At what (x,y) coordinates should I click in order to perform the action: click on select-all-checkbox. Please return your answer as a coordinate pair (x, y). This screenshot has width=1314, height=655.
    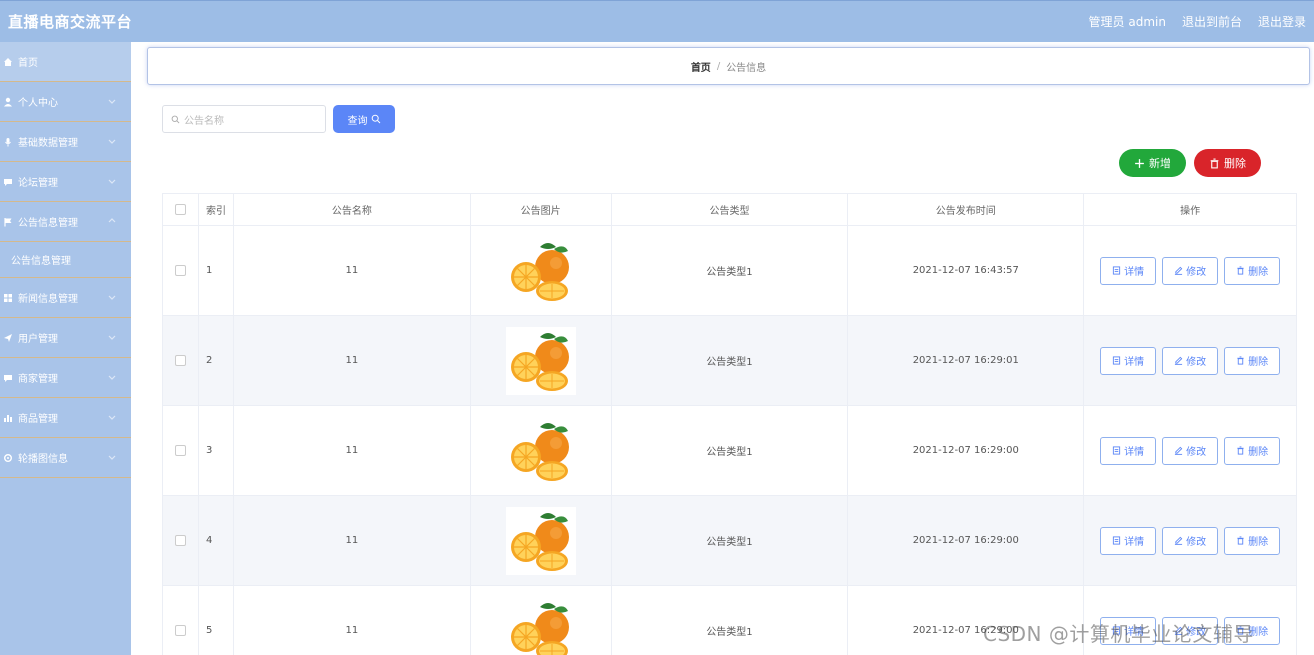
    Looking at the image, I should click on (180, 209).